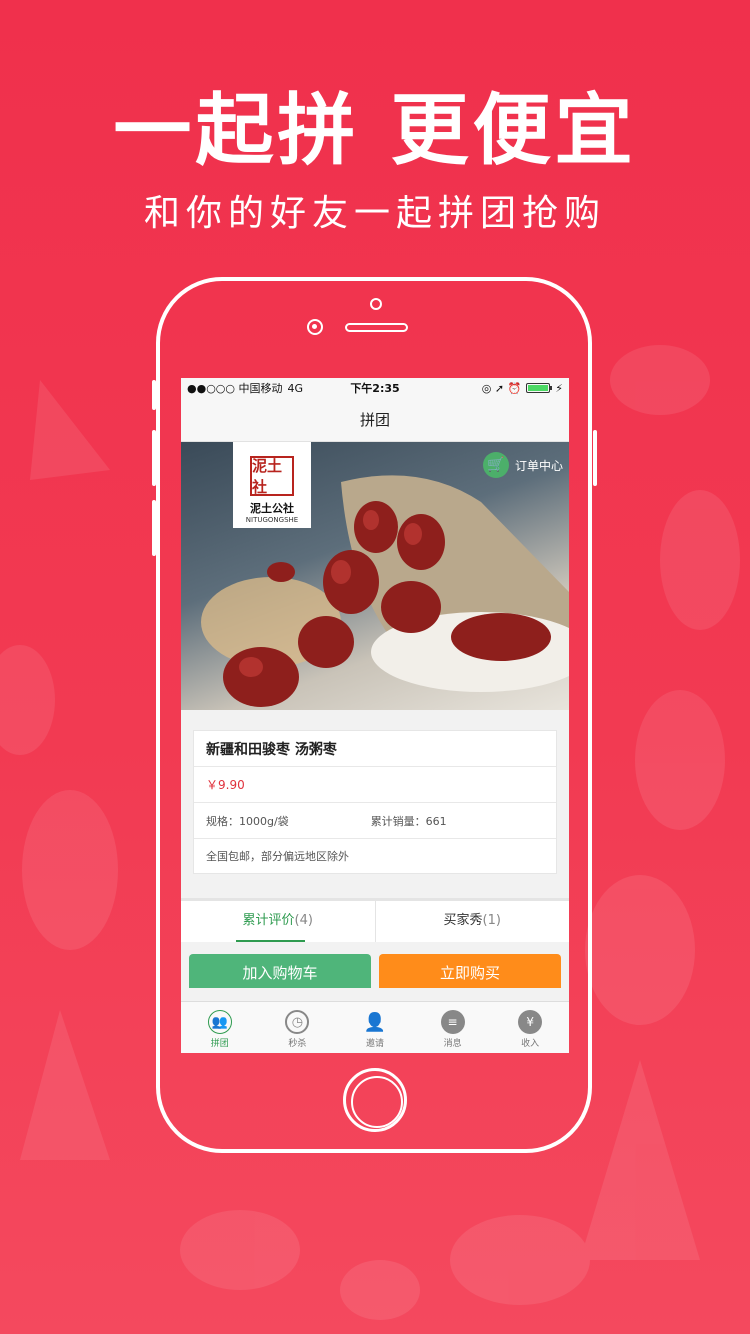 The image size is (750, 1334). Describe the element at coordinates (463, 920) in the screenshot. I see `tab-buyer-show-label: 买家秀` at that location.